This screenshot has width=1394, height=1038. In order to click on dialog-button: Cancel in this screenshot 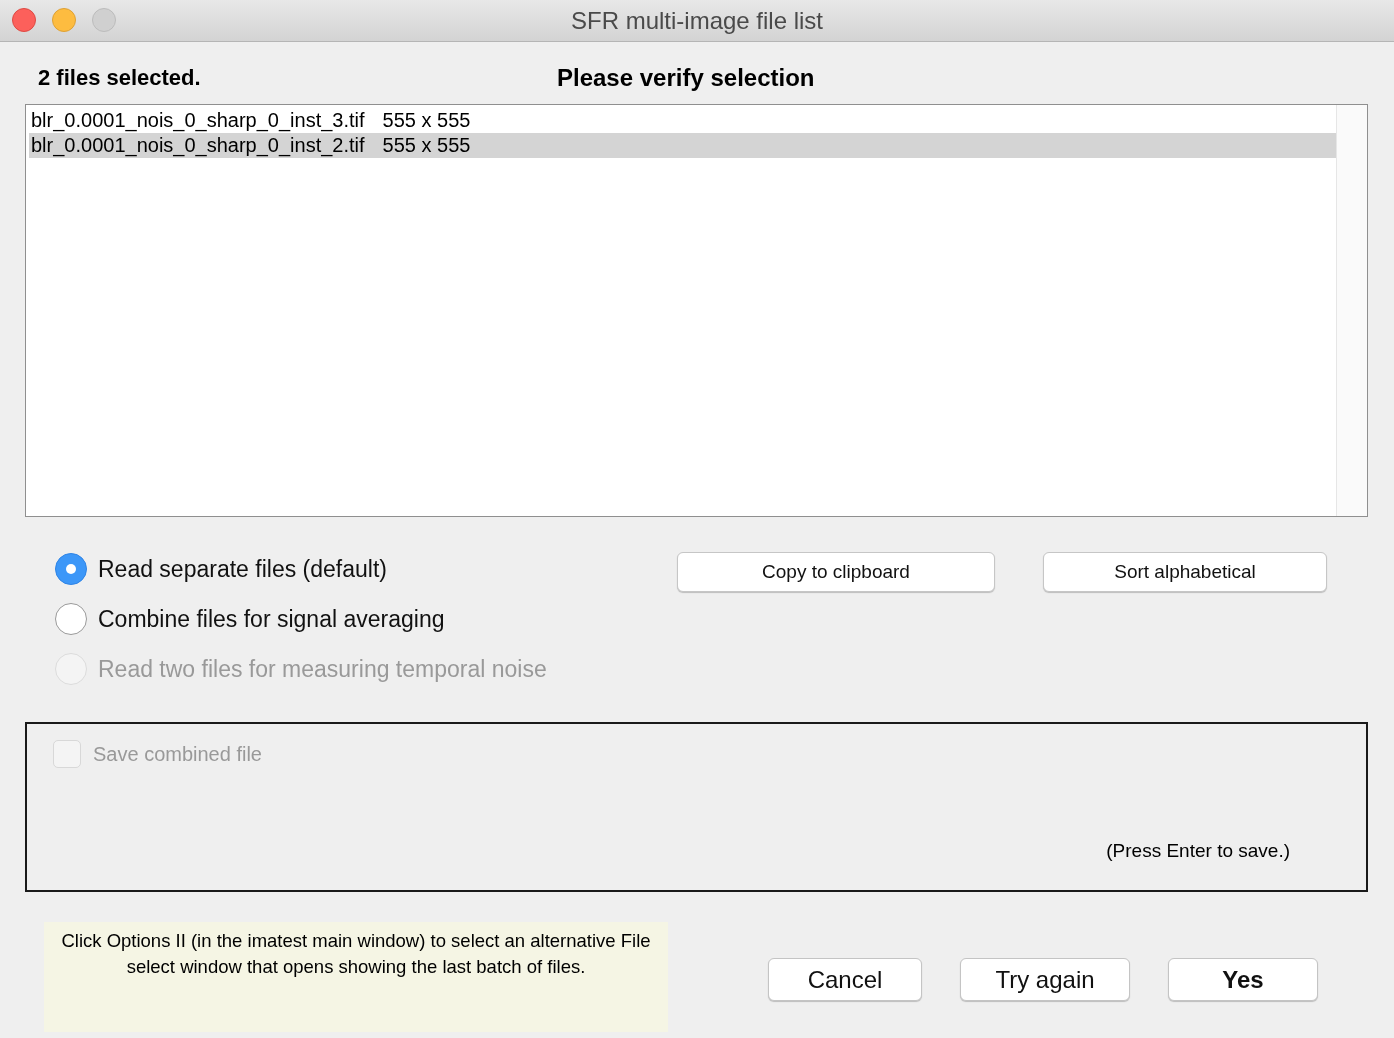, I will do `click(845, 979)`.